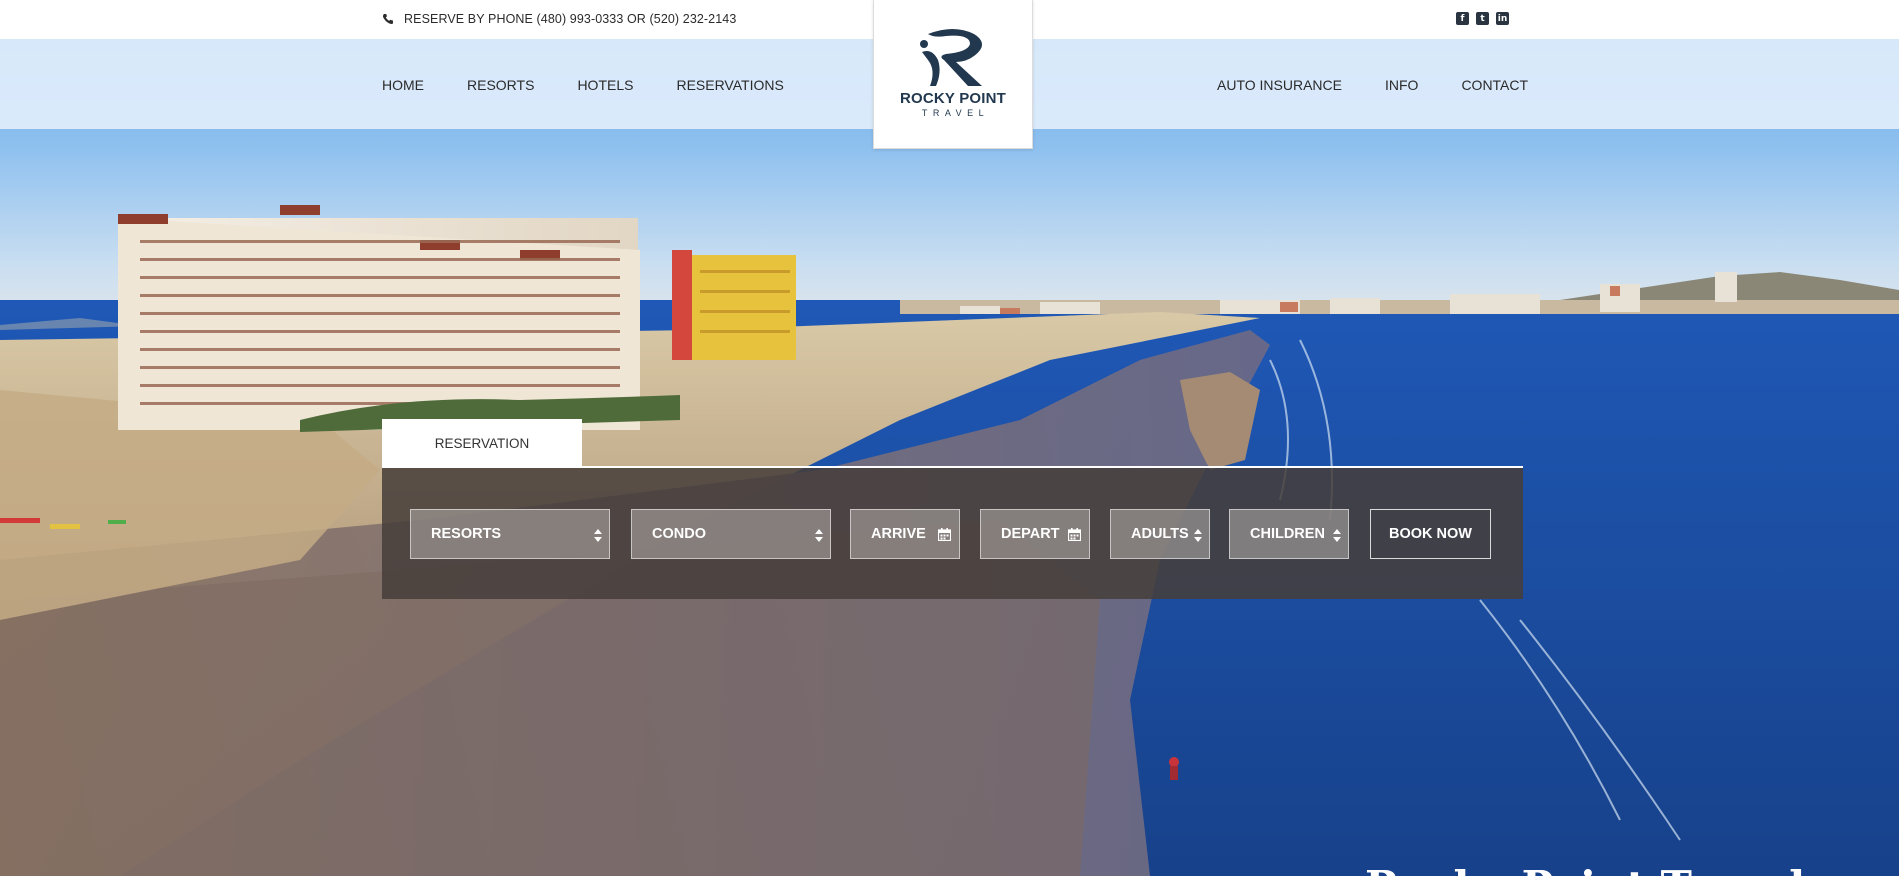 This screenshot has width=1899, height=876. Describe the element at coordinates (951, 57) in the screenshot. I see `logo-mark-icon` at that location.